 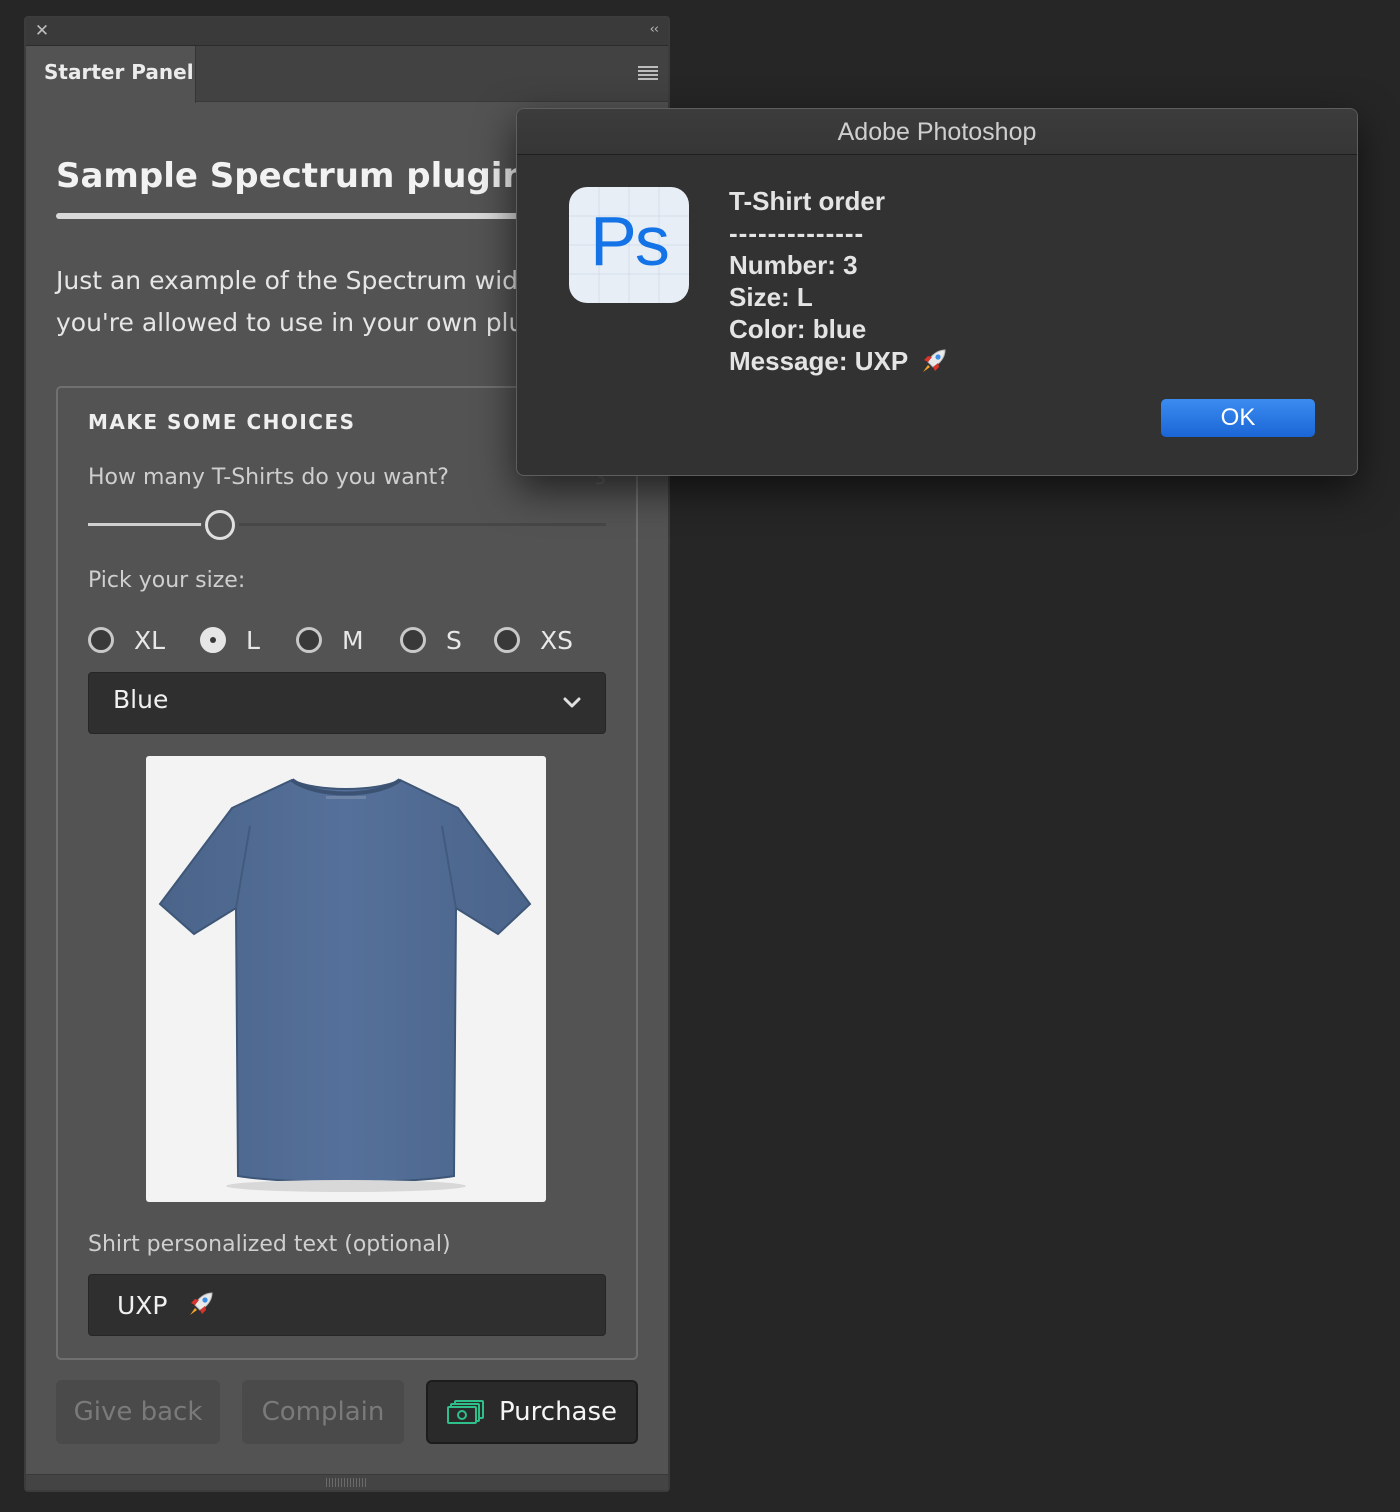 I want to click on order-number: Number: 3, so click(x=793, y=265).